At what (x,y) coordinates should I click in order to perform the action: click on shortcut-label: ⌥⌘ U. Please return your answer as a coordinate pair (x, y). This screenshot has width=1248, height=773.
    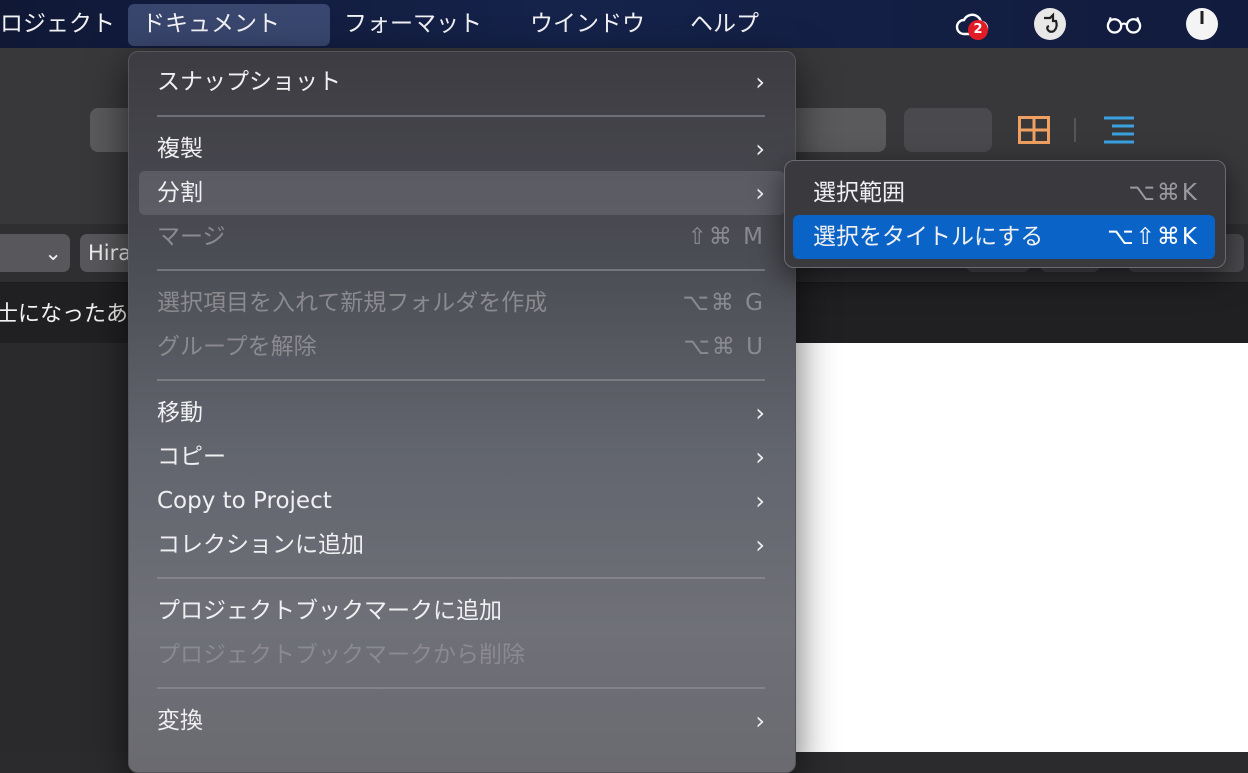
    Looking at the image, I should click on (724, 347).